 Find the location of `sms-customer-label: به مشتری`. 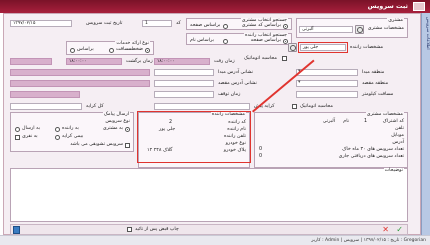

sms-customer-label: به مشتری is located at coordinates (112, 128).